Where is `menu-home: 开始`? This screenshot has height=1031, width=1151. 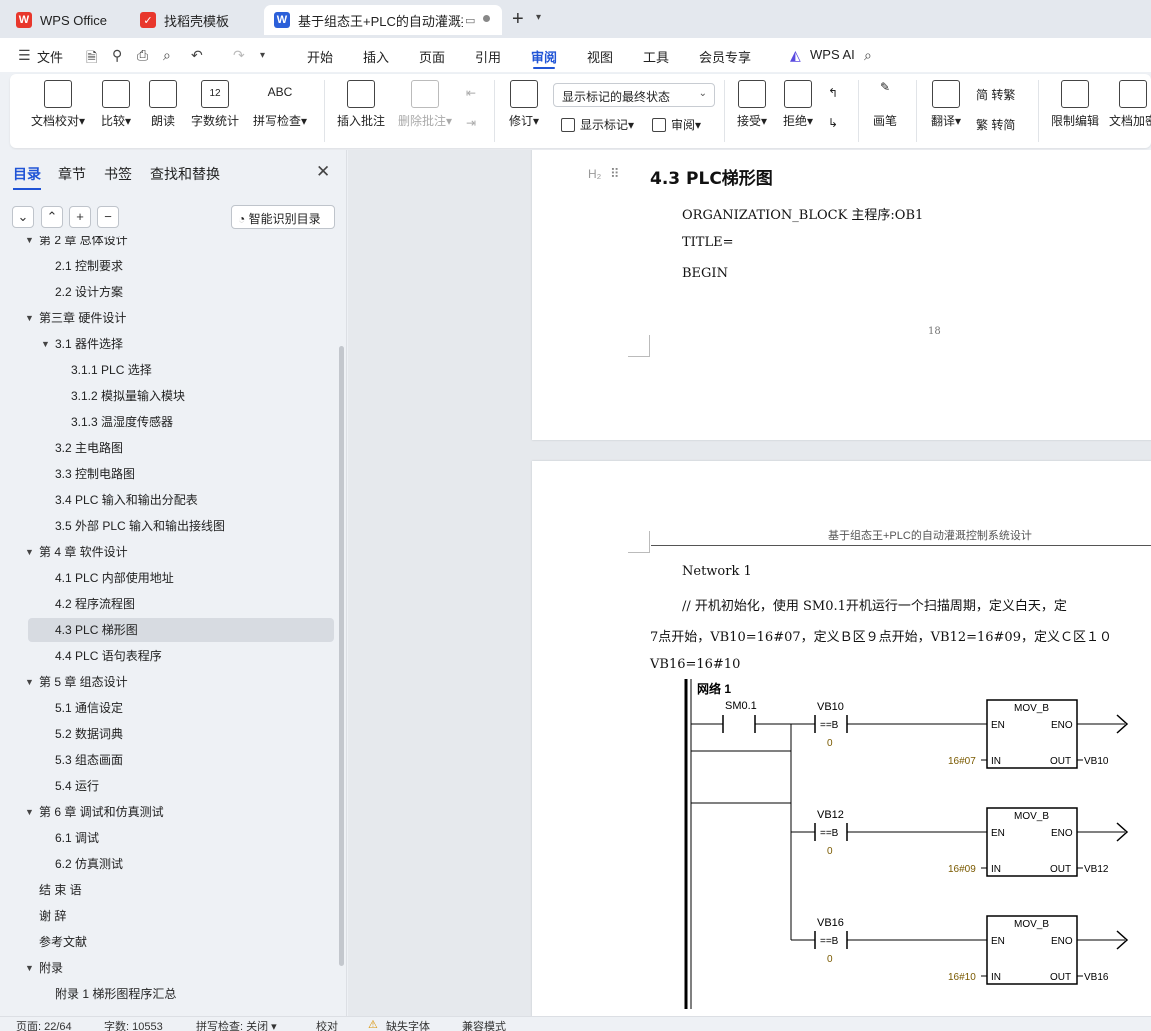 menu-home: 开始 is located at coordinates (320, 56).